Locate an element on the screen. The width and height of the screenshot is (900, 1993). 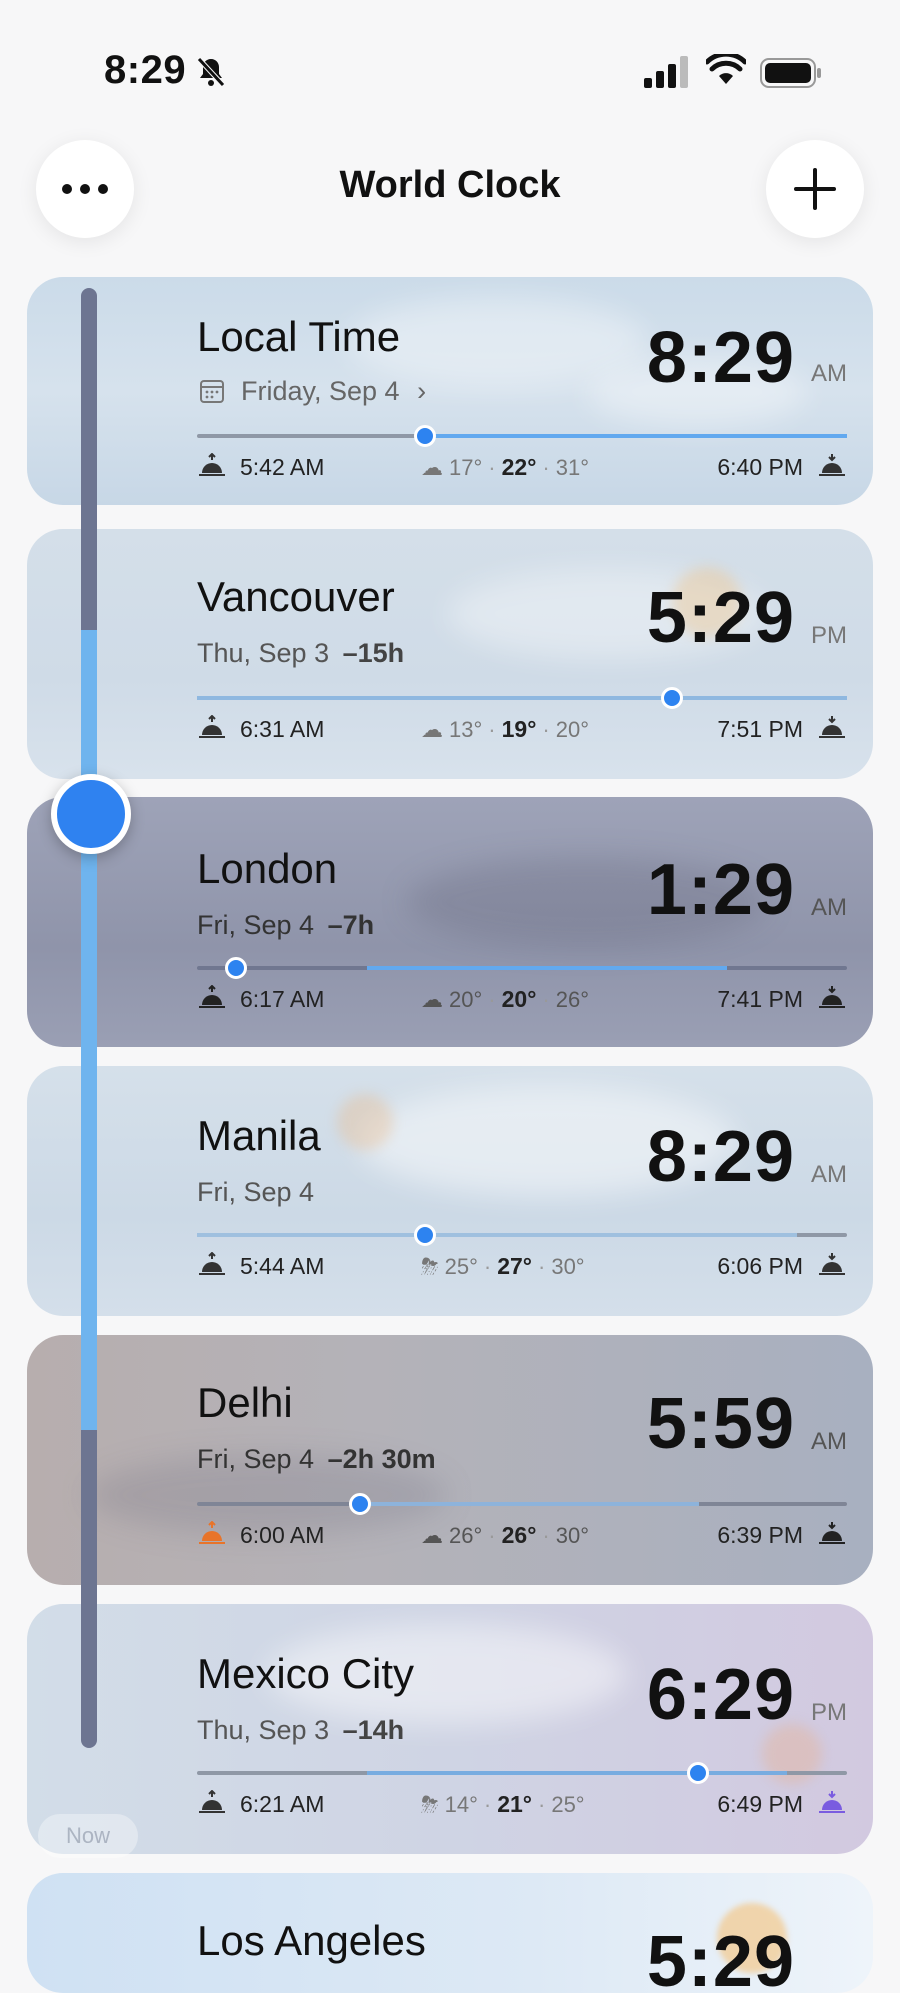
temp-low: 14° is located at coordinates (461, 1804).